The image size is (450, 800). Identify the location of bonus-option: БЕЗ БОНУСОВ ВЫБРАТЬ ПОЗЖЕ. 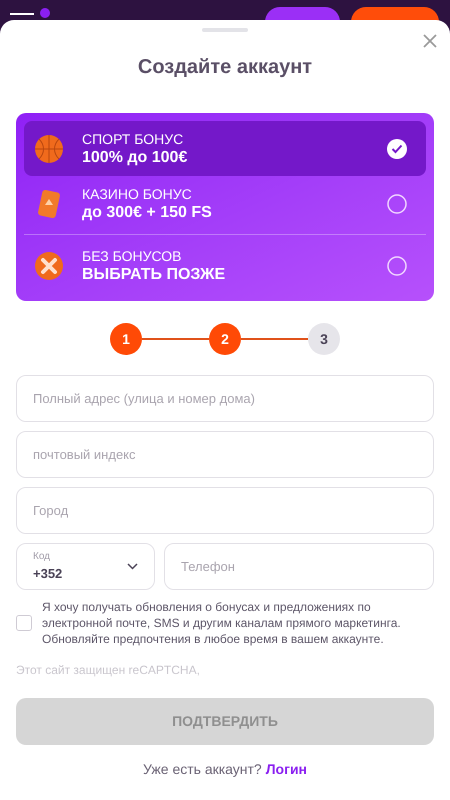
(225, 265).